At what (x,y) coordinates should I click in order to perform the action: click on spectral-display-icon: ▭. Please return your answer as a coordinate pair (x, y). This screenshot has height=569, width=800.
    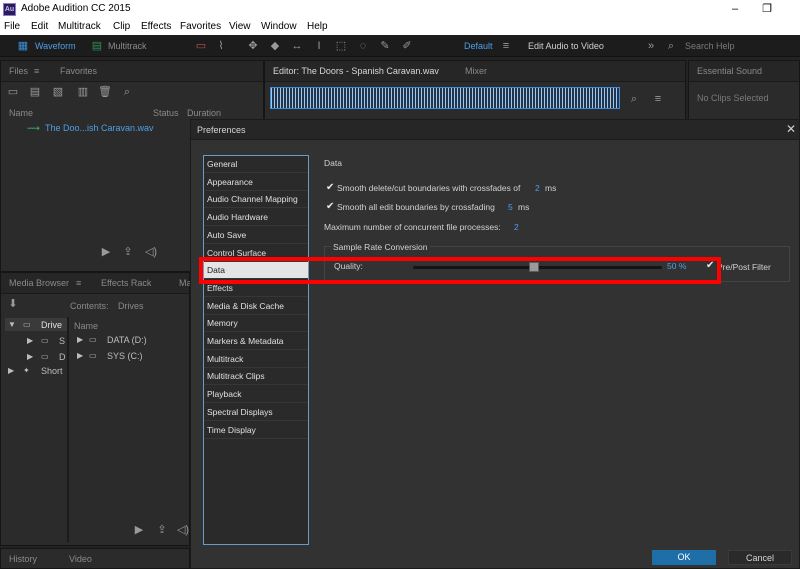
    Looking at the image, I should click on (201, 46).